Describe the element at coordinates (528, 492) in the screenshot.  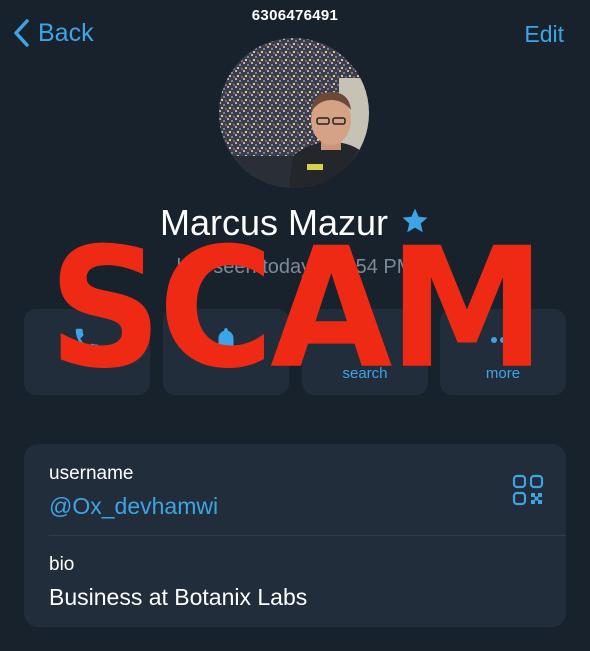
I see `qr-code-icon` at that location.